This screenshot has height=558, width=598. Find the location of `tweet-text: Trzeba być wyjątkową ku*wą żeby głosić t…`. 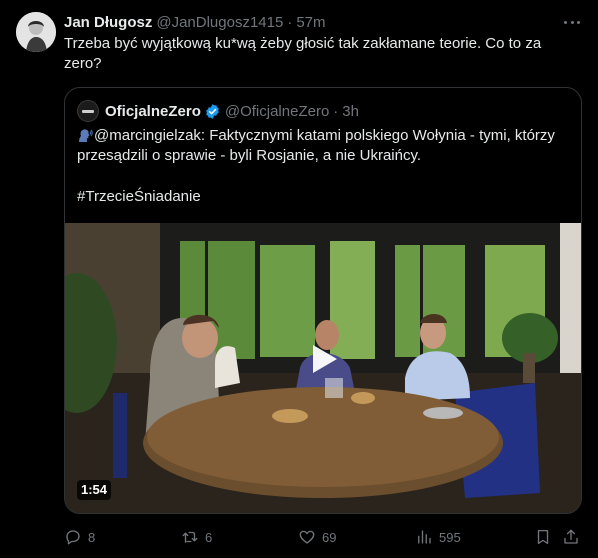

tweet-text: Trzeba być wyjątkową ku*wą żeby głosić t… is located at coordinates (303, 53).